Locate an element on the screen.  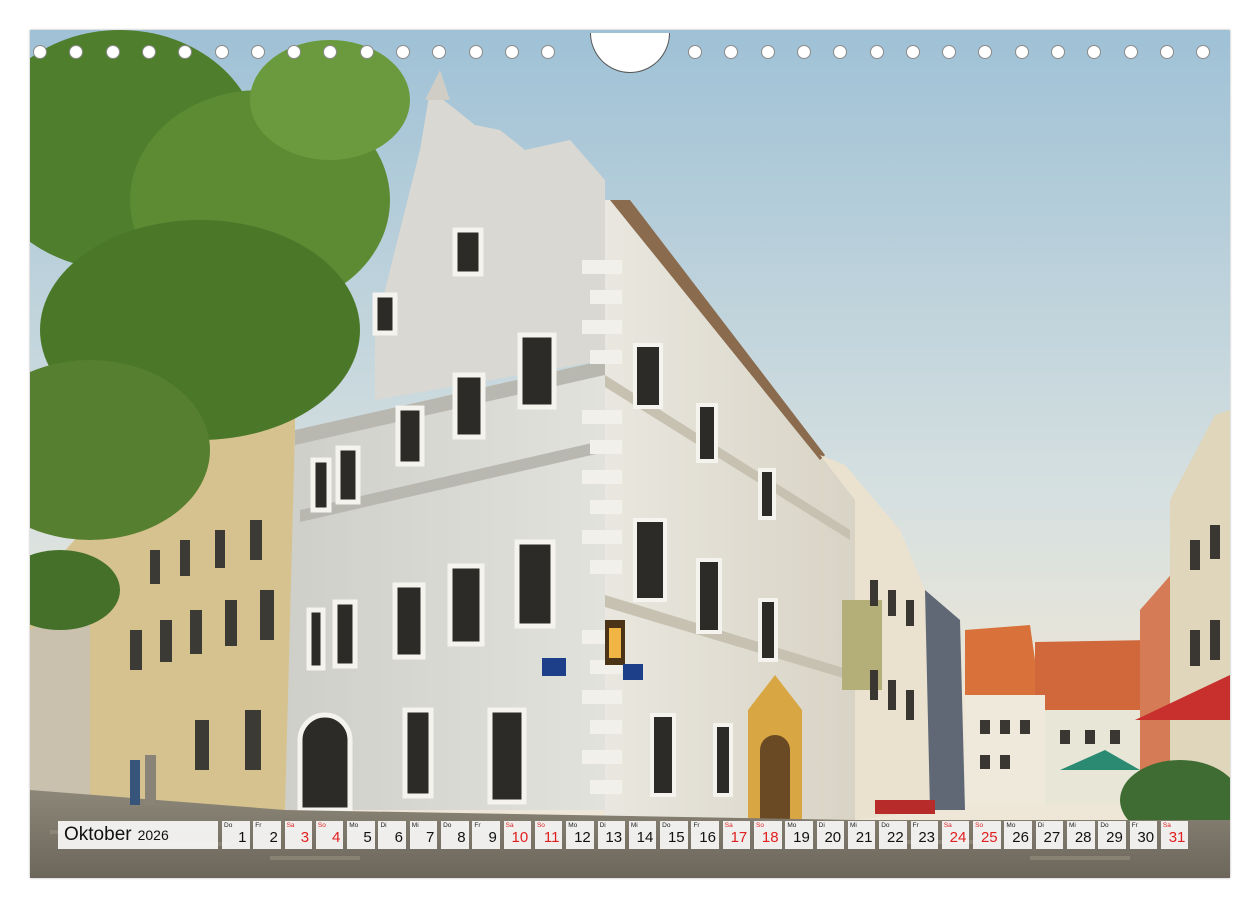
day-cell: So 25 is located at coordinates (987, 835).